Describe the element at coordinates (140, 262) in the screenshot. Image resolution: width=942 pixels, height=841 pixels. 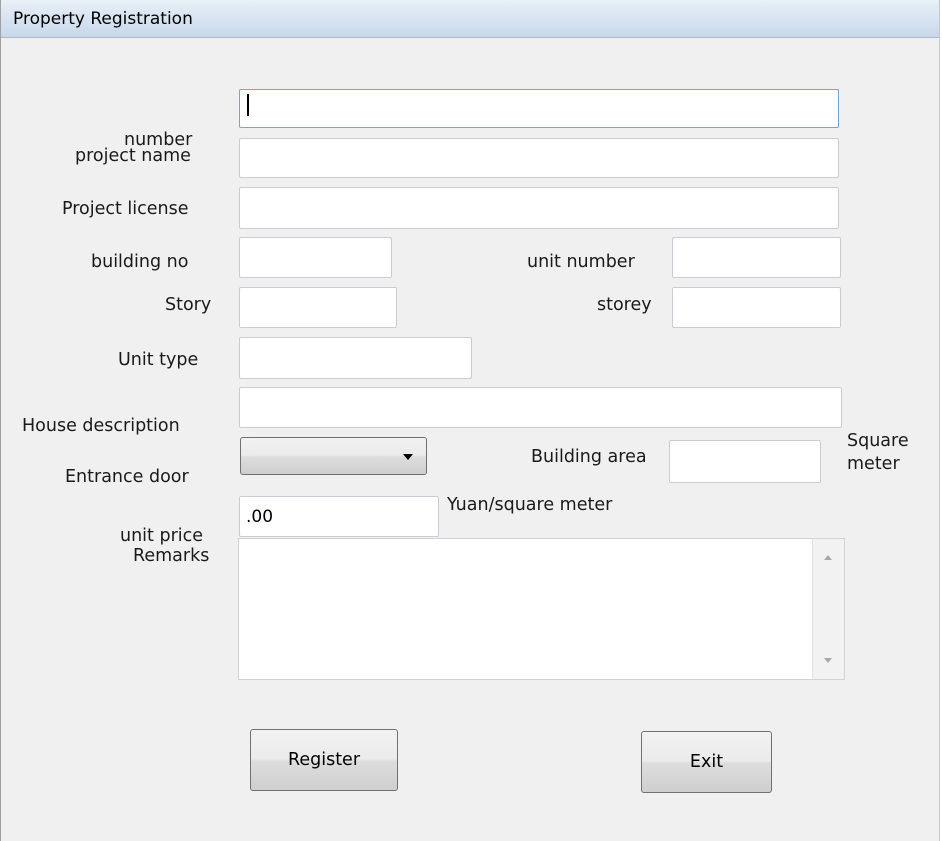
I see `building-no-label: building no` at that location.